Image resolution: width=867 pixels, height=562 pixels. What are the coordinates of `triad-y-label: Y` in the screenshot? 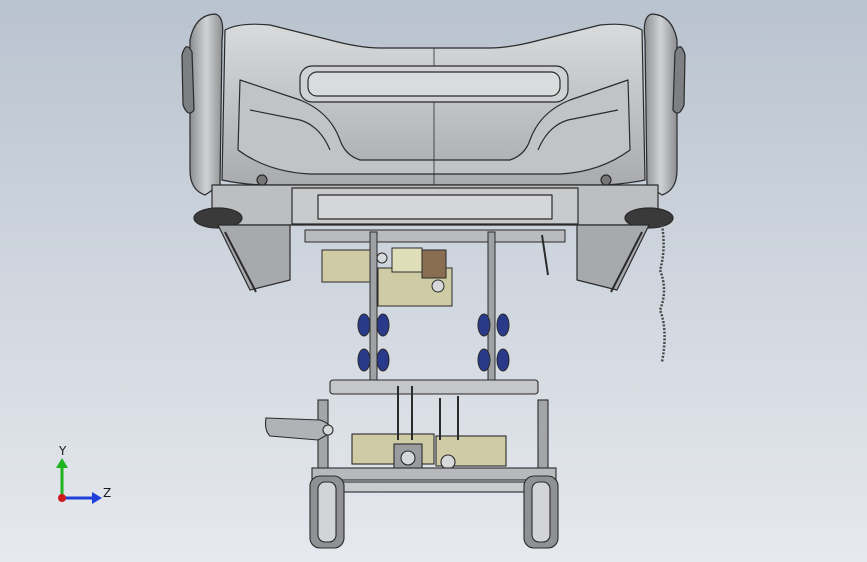 It's located at (62, 451).